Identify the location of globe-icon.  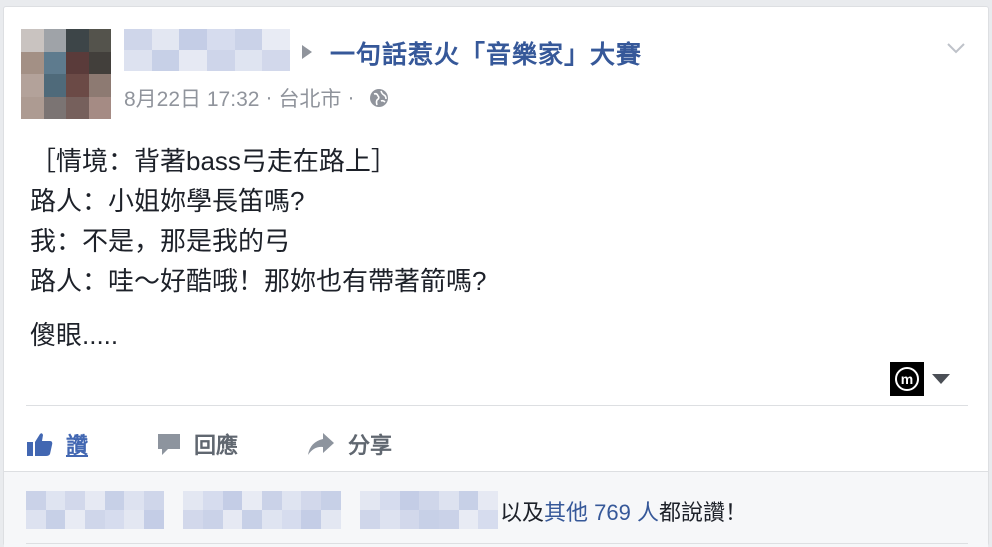
(379, 98).